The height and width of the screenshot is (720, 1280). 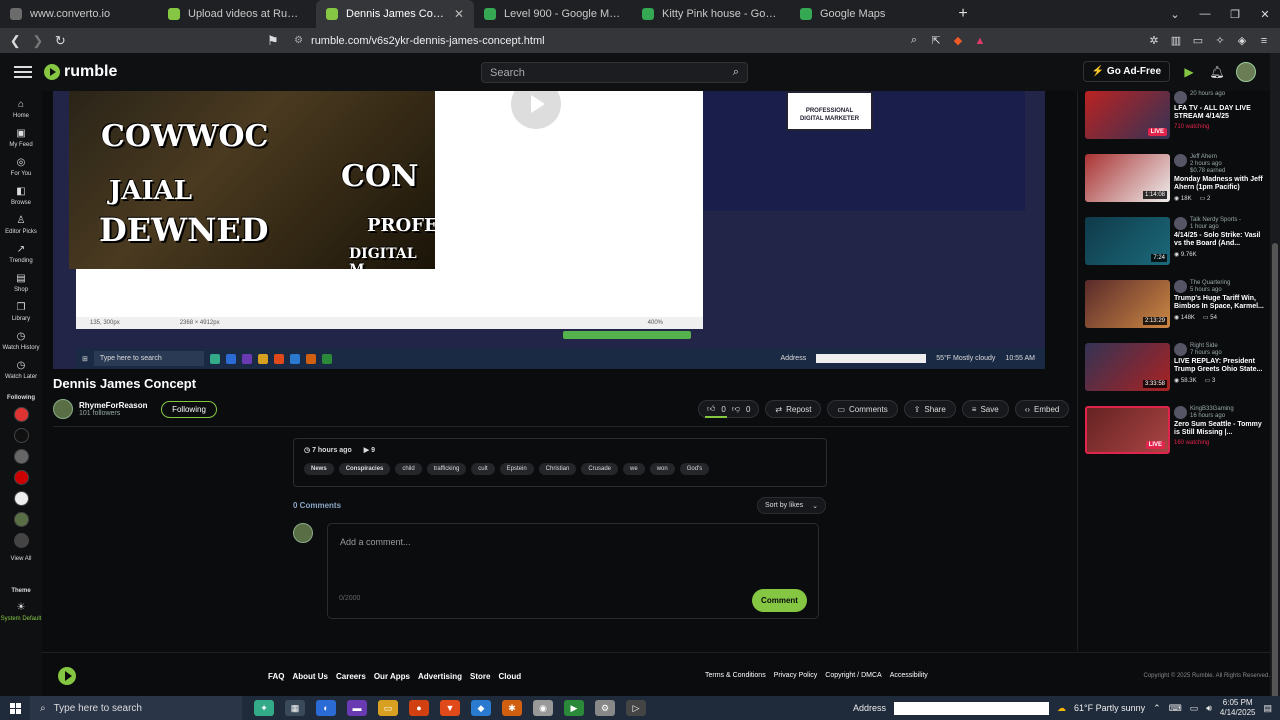 I want to click on tag-chip: won, so click(x=662, y=469).